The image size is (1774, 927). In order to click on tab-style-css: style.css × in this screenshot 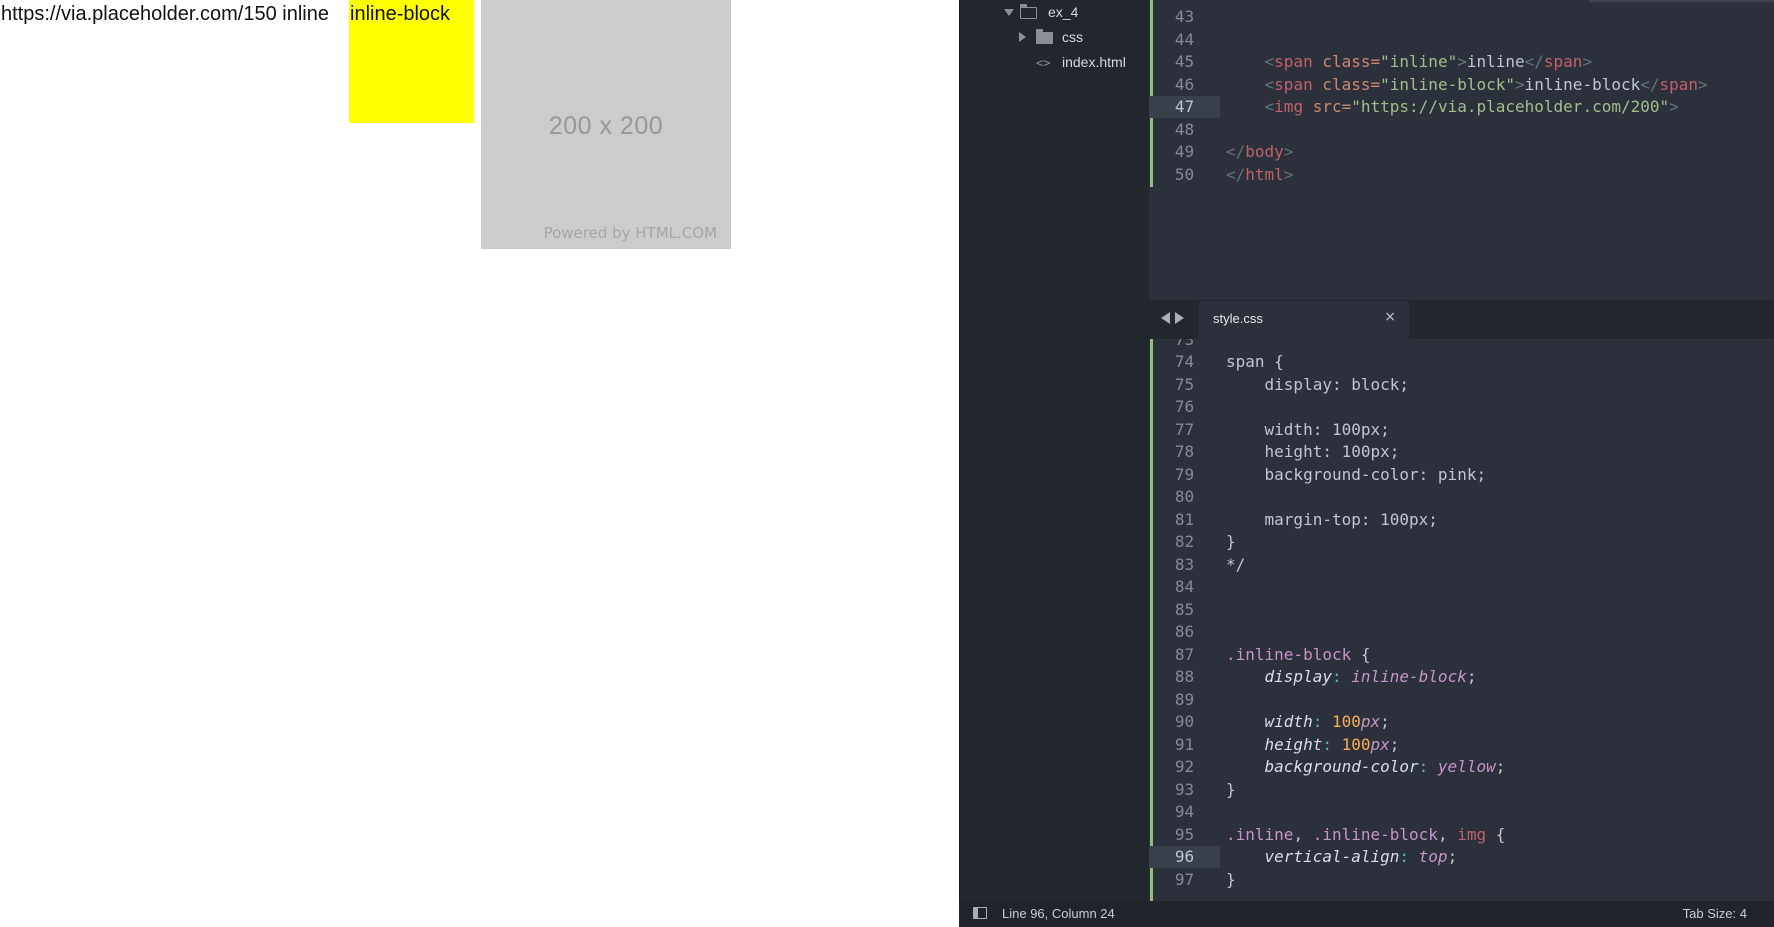, I will do `click(1304, 320)`.